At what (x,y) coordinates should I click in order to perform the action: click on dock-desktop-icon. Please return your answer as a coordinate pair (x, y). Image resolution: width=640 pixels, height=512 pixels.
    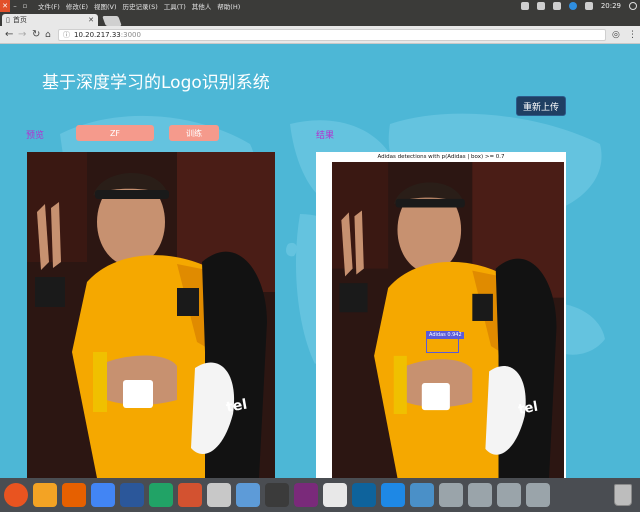
    Looking at the image, I should click on (422, 495).